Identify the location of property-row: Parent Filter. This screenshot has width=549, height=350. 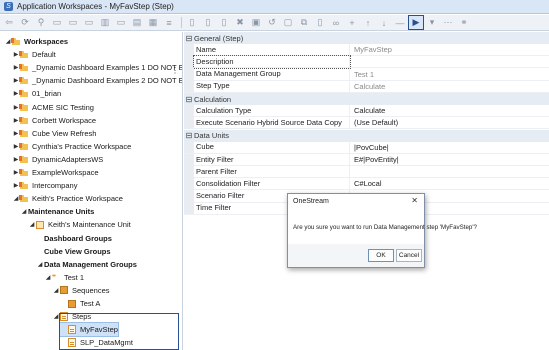
(366, 172).